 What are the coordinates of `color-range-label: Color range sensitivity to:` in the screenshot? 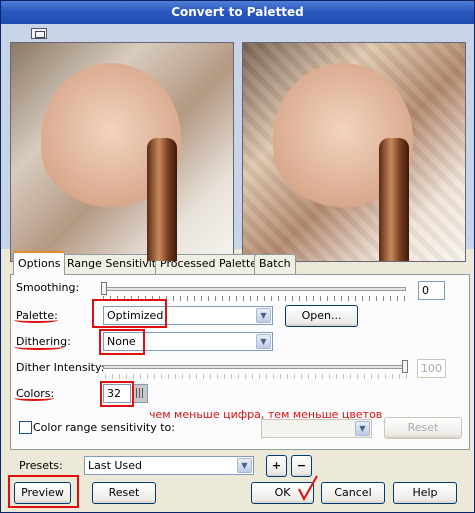 It's located at (104, 427).